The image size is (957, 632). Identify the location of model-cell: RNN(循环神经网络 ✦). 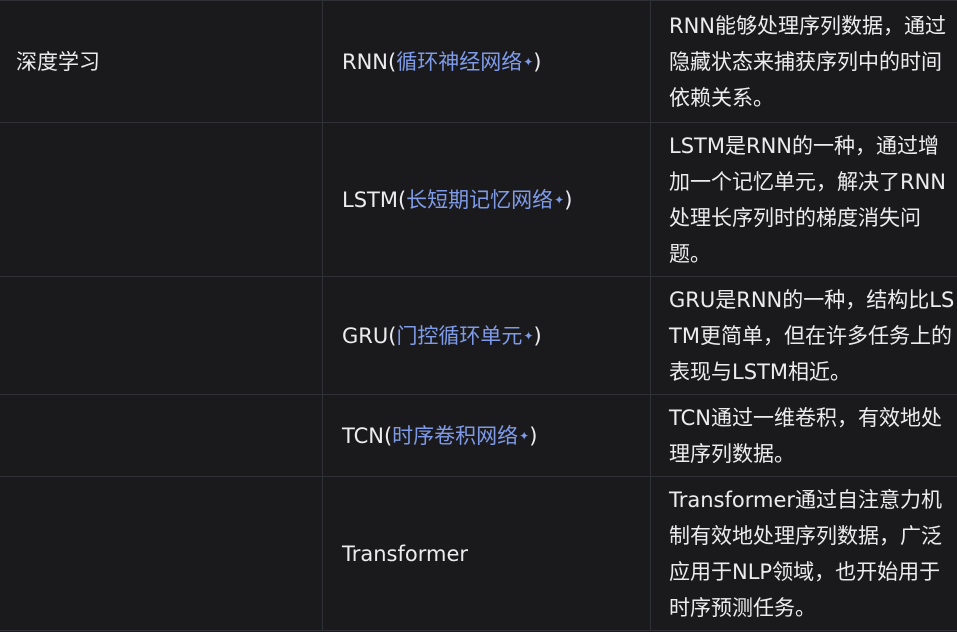
(487, 61).